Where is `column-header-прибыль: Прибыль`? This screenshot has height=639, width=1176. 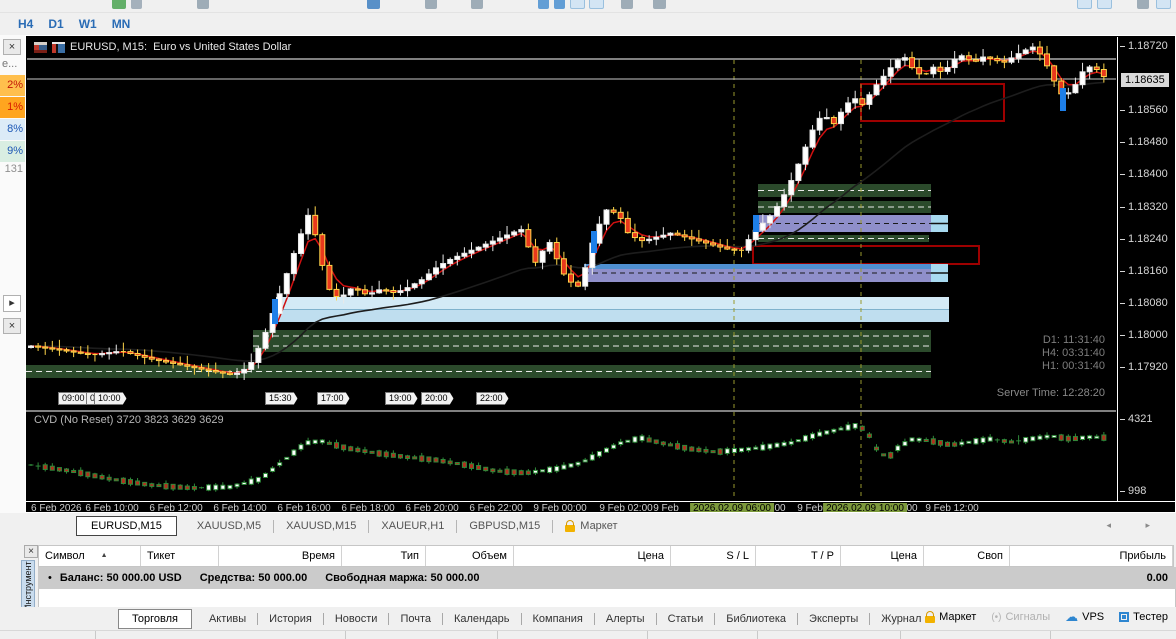 column-header-прибыль: Прибыль is located at coordinates (1091, 556).